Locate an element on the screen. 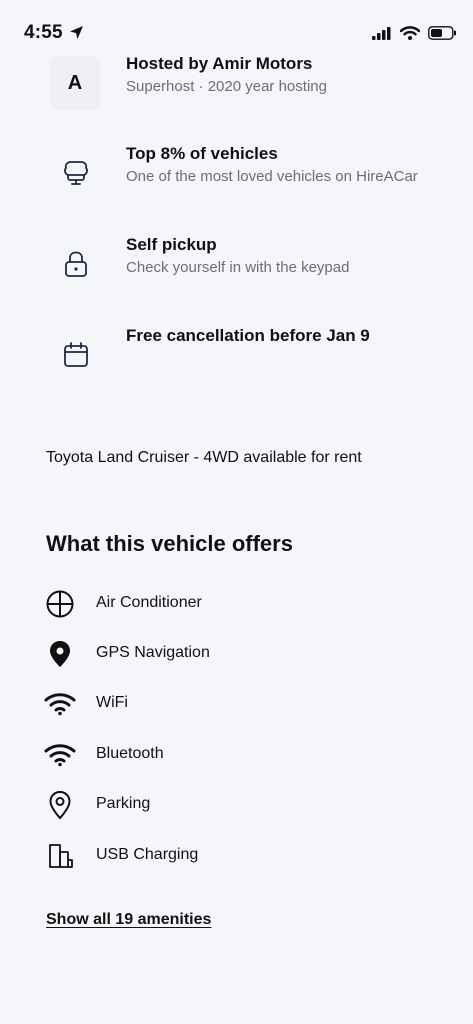 This screenshot has width=473, height=1024. amenity-label: WiFi is located at coordinates (112, 702).